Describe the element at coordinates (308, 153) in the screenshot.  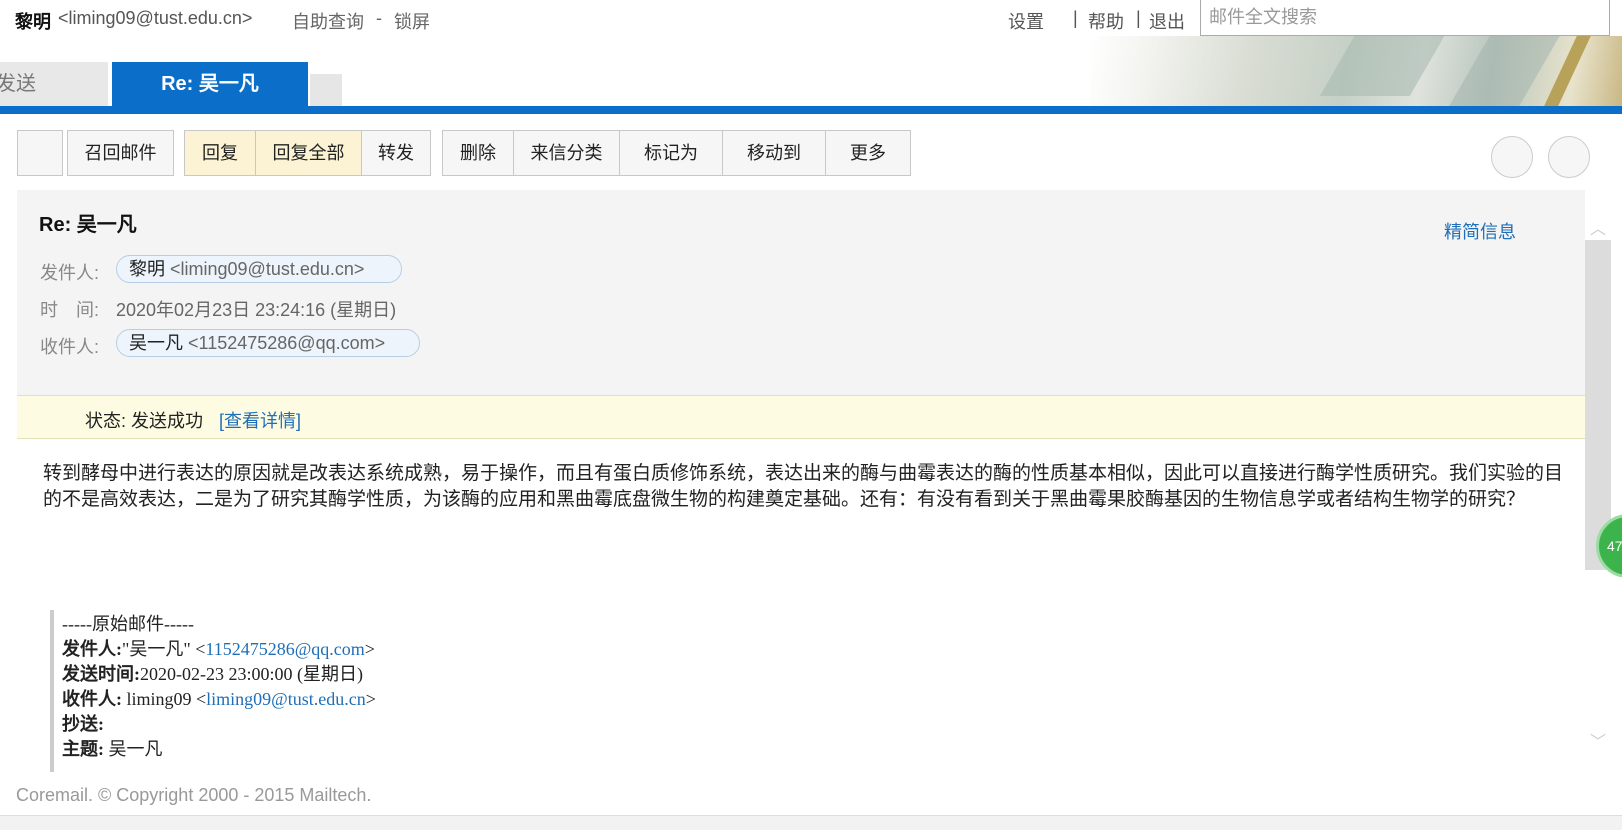
I see `reply-all-button: 回复全部` at that location.